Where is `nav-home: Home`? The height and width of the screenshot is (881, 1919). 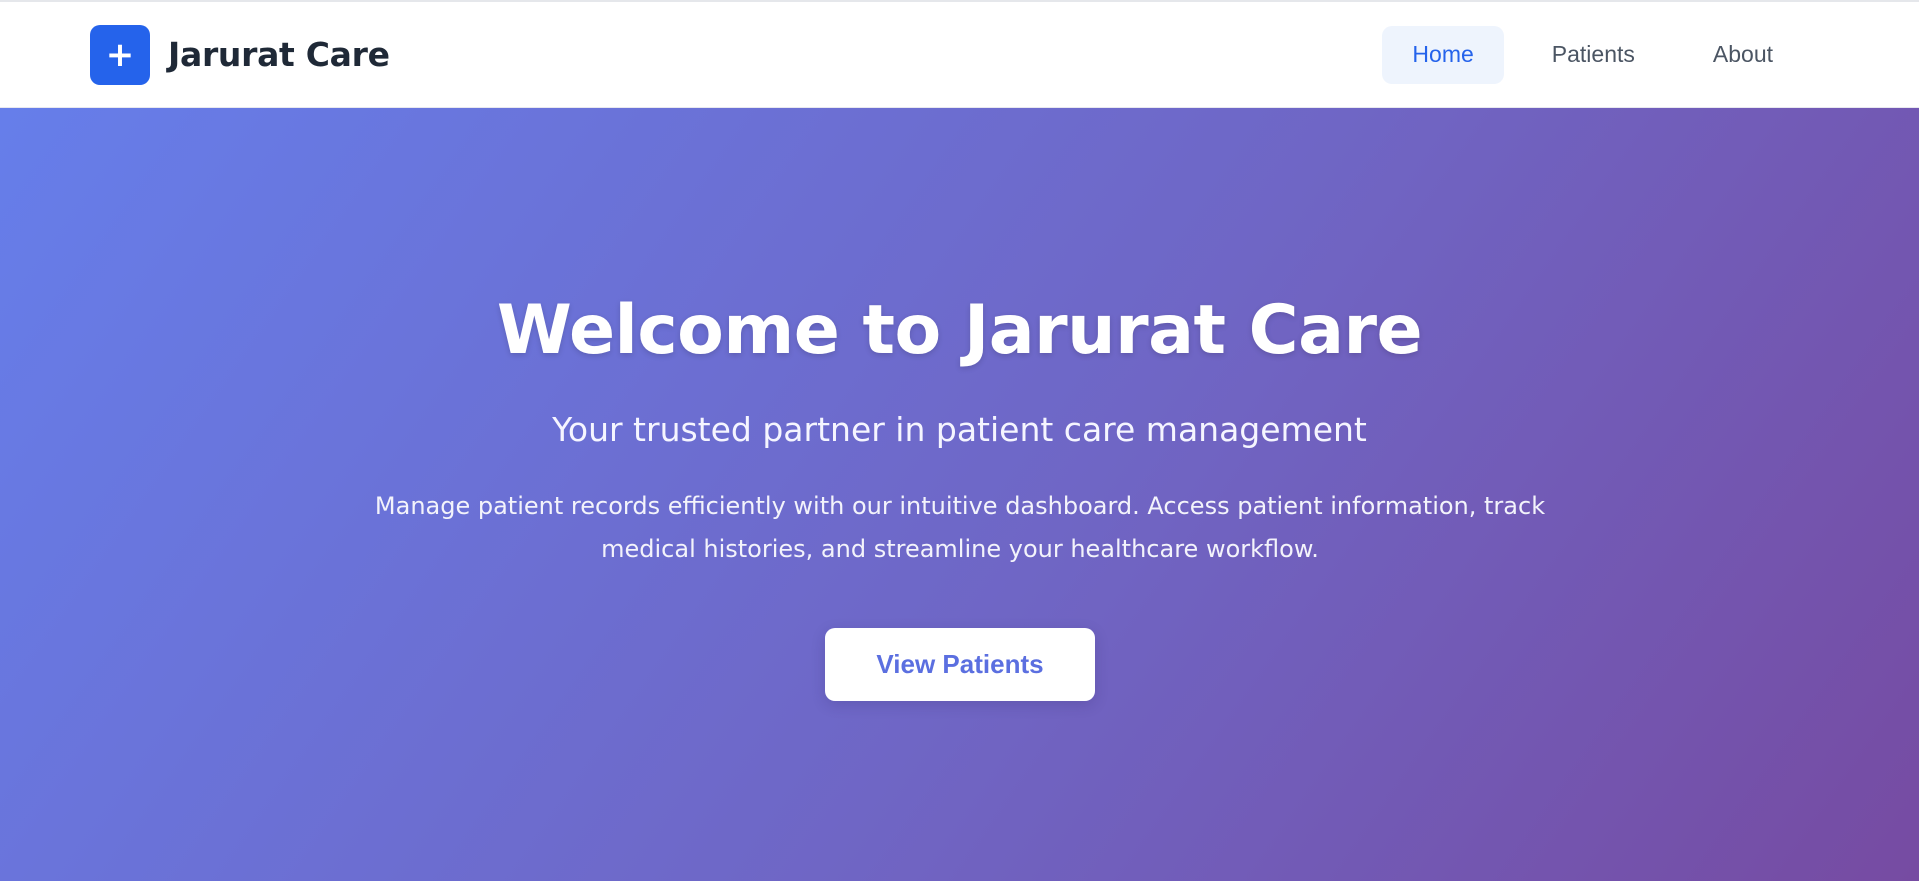
nav-home: Home is located at coordinates (1443, 54).